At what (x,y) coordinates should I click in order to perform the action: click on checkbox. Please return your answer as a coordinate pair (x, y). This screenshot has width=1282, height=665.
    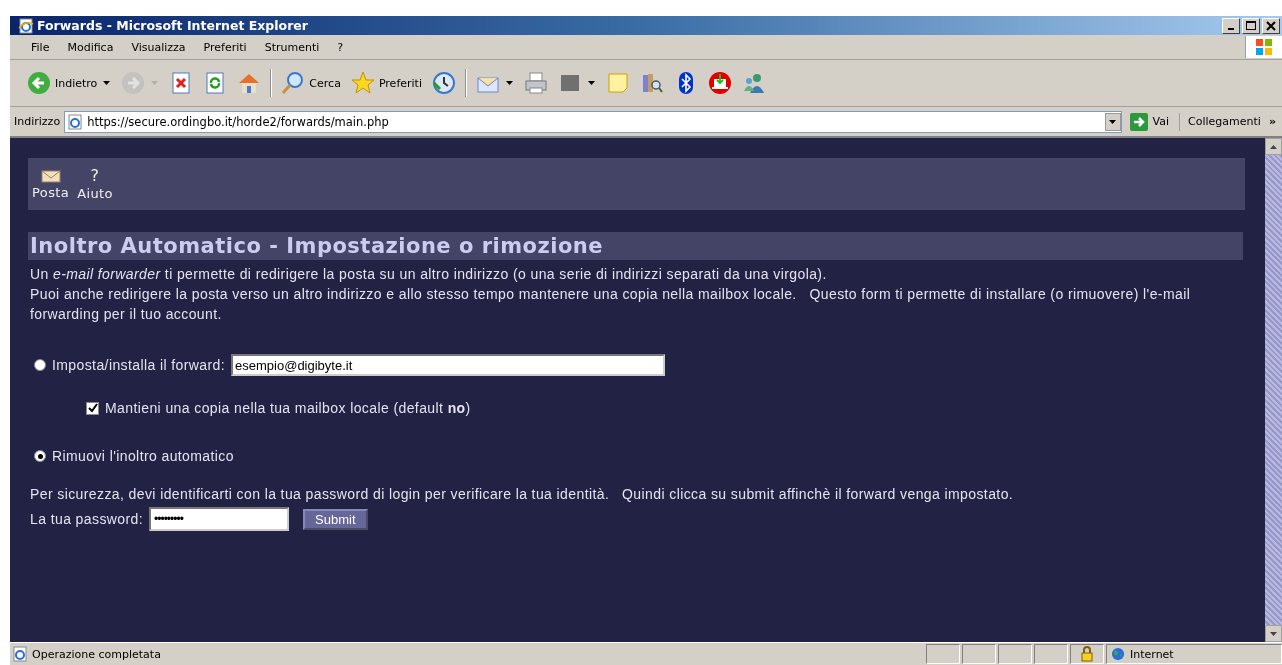
    Looking at the image, I should click on (92, 408).